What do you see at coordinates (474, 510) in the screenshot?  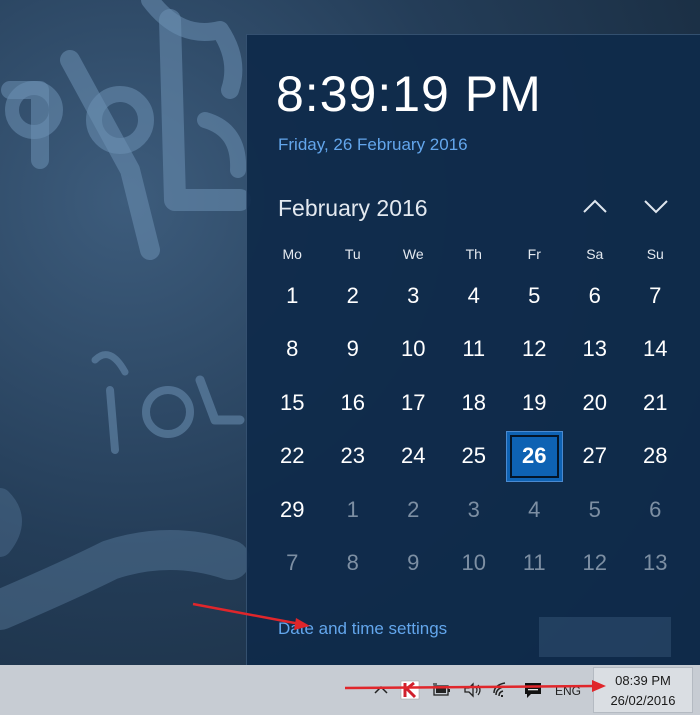 I see `calendar-day-next-month: 3` at bounding box center [474, 510].